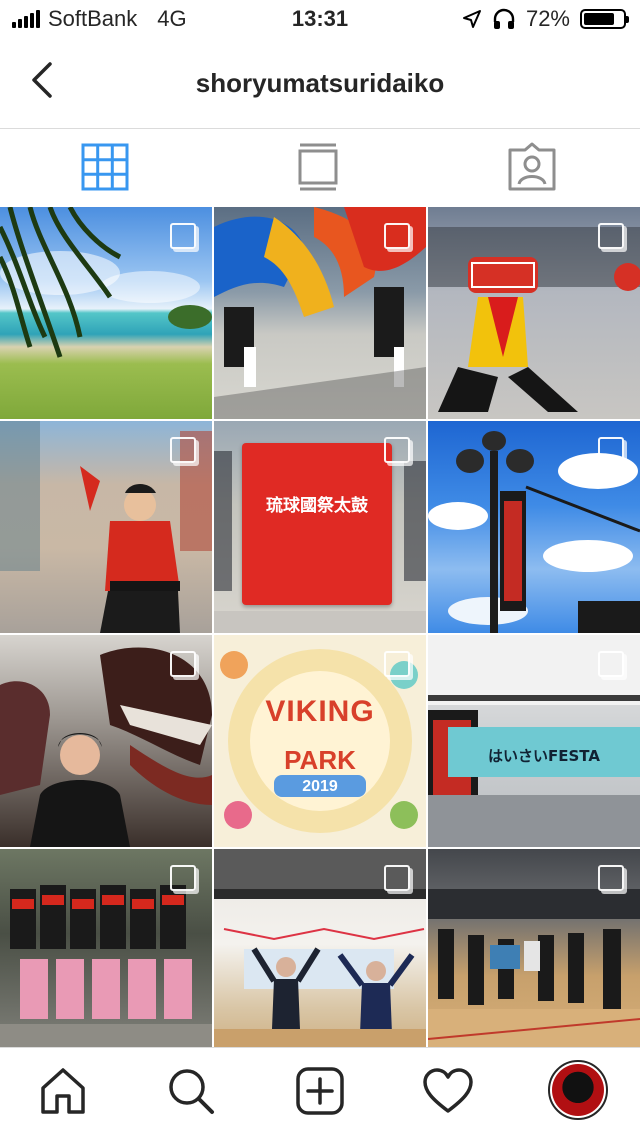 The height and width of the screenshot is (1137, 640). Describe the element at coordinates (320, 786) in the screenshot. I see `poster-year: 2019` at that location.